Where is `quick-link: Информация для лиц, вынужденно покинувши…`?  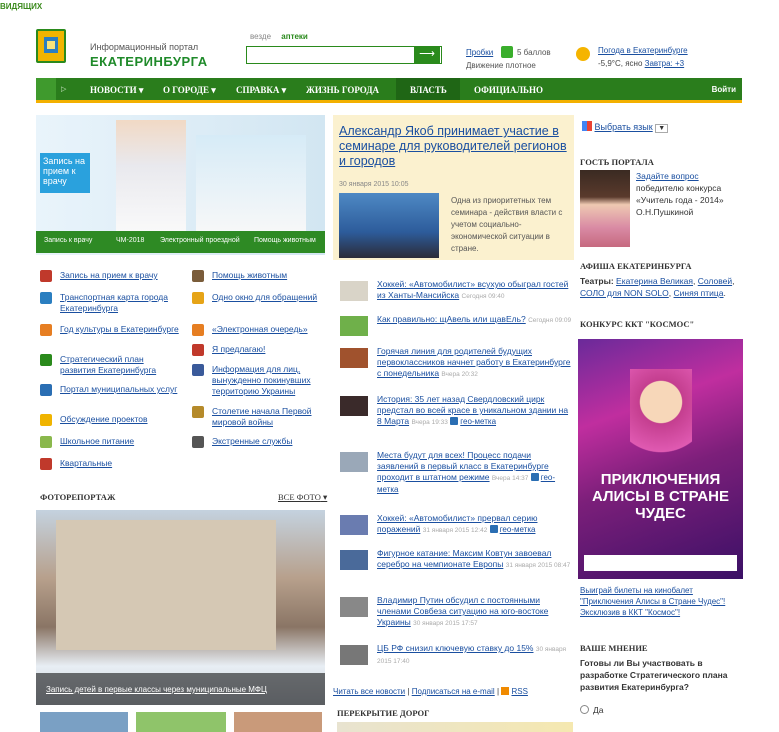
quick-link: Информация для лиц, вынужденно покинувши… is located at coordinates (272, 380).